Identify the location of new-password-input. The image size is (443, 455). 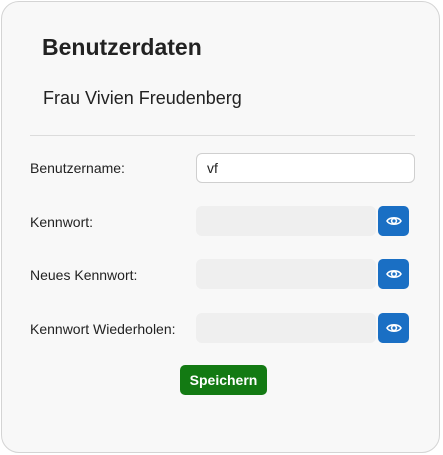
(286, 274).